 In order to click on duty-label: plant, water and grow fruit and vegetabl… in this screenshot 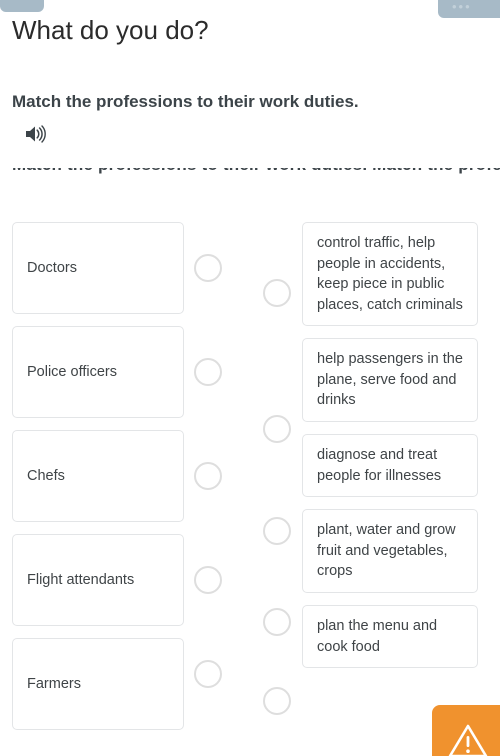, I will do `click(386, 551)`.